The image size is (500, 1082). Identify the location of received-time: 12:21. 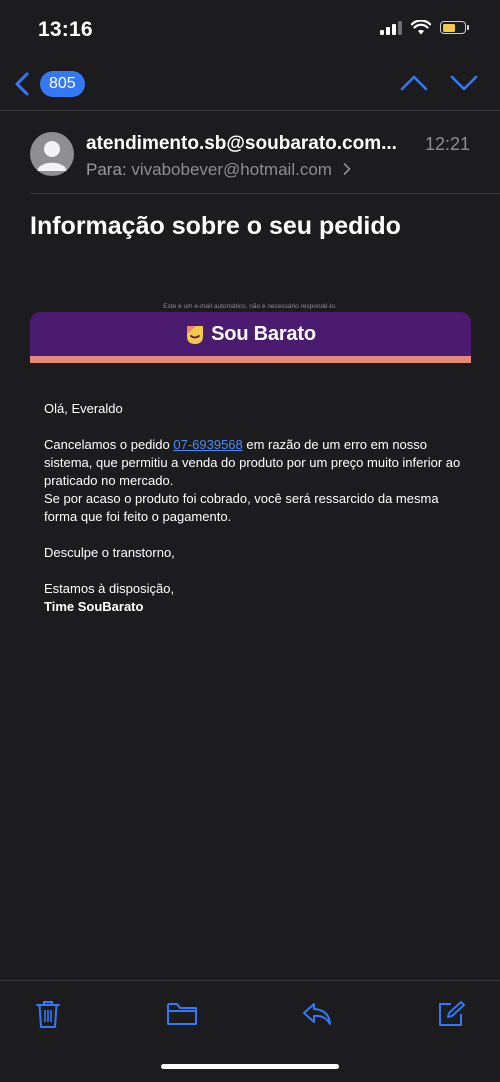
(447, 144).